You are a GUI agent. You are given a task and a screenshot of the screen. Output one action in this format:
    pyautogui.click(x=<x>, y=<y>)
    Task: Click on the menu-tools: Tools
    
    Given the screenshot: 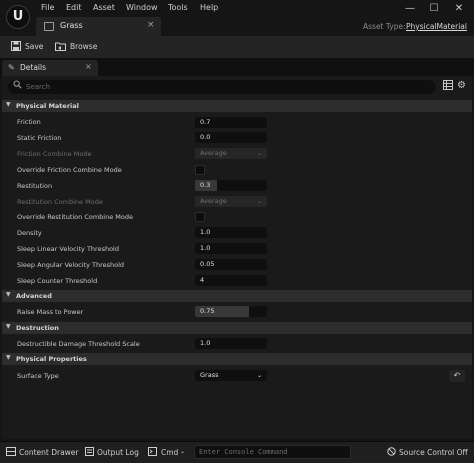 What is the action you would take?
    pyautogui.click(x=178, y=7)
    